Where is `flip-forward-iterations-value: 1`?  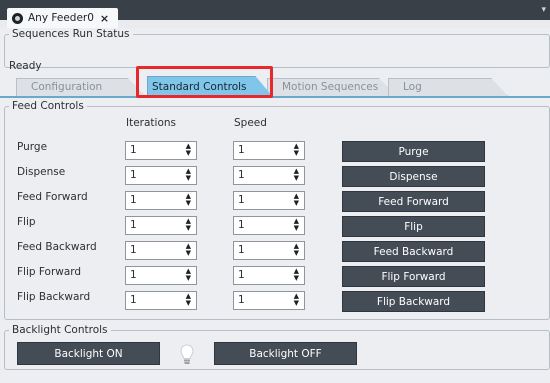 flip-forward-iterations-value: 1 is located at coordinates (133, 275).